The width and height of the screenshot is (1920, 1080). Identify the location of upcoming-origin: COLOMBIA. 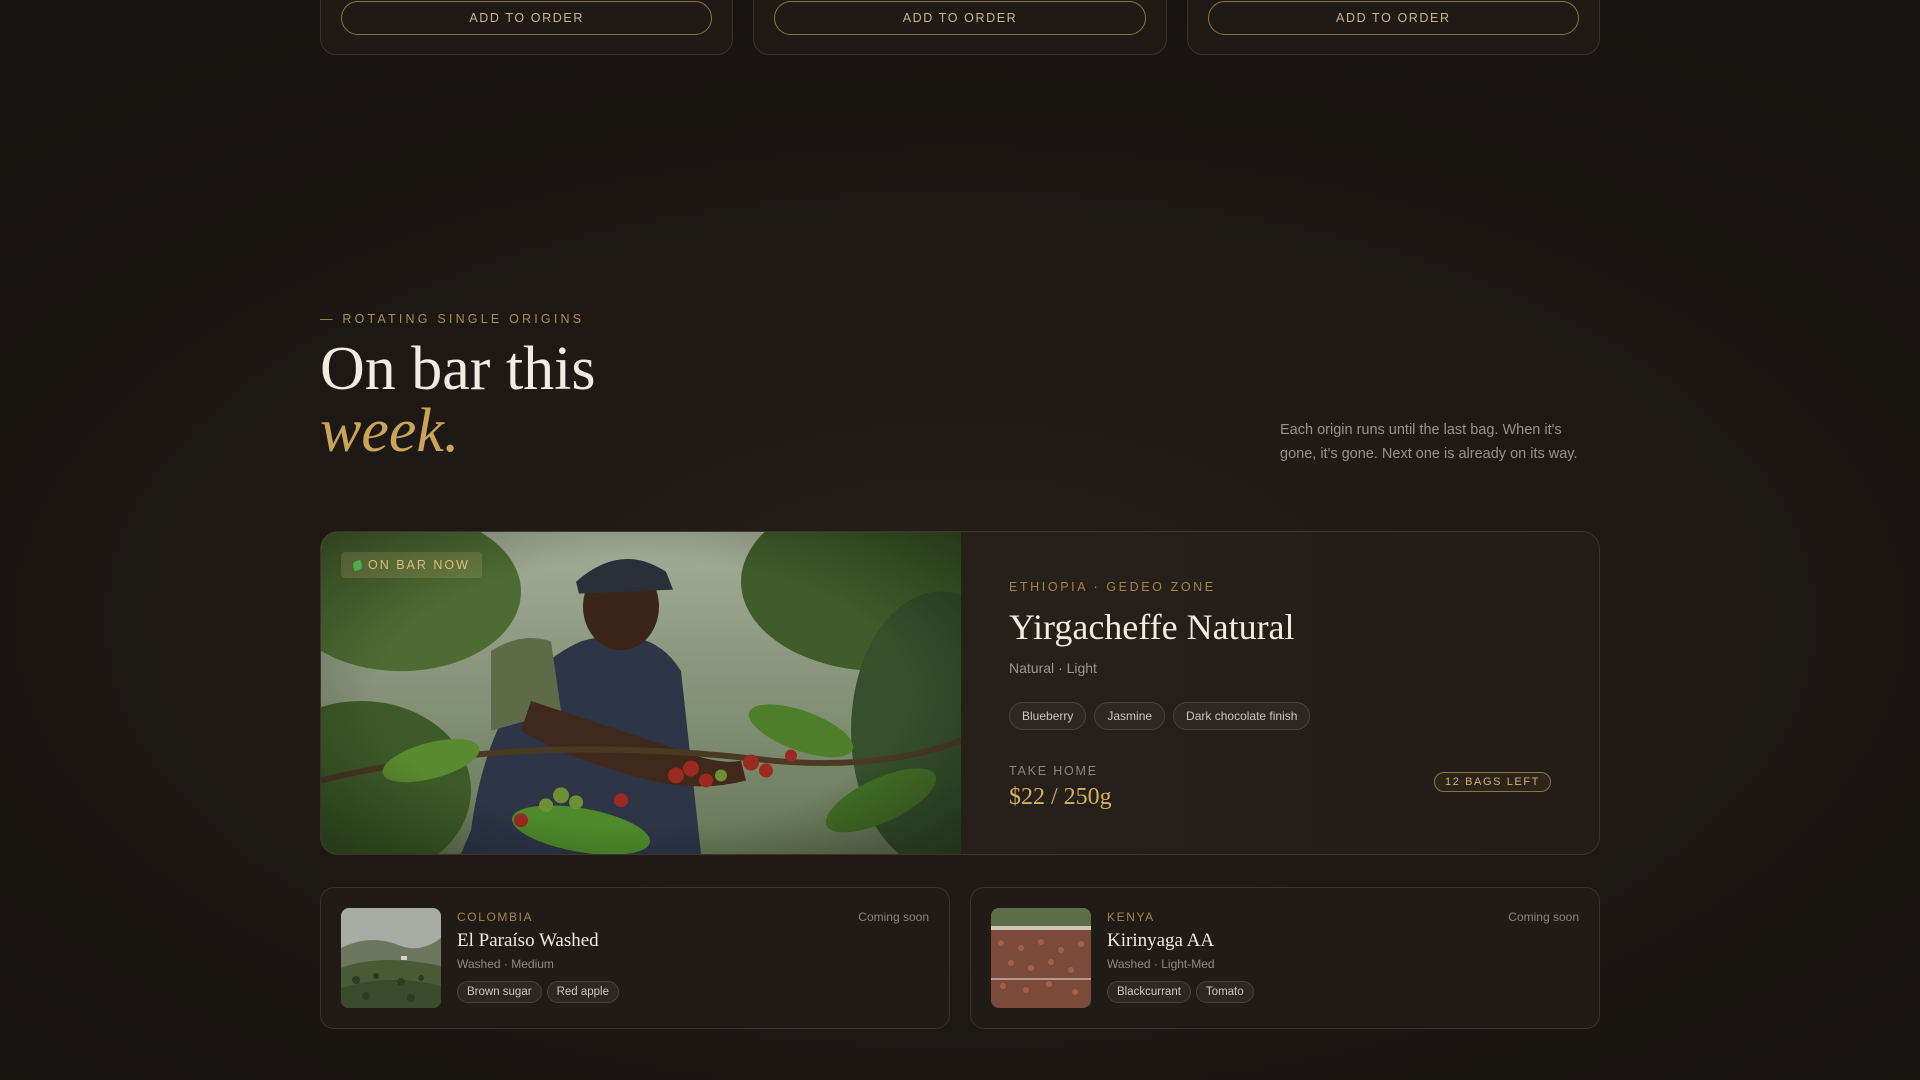
(495, 917).